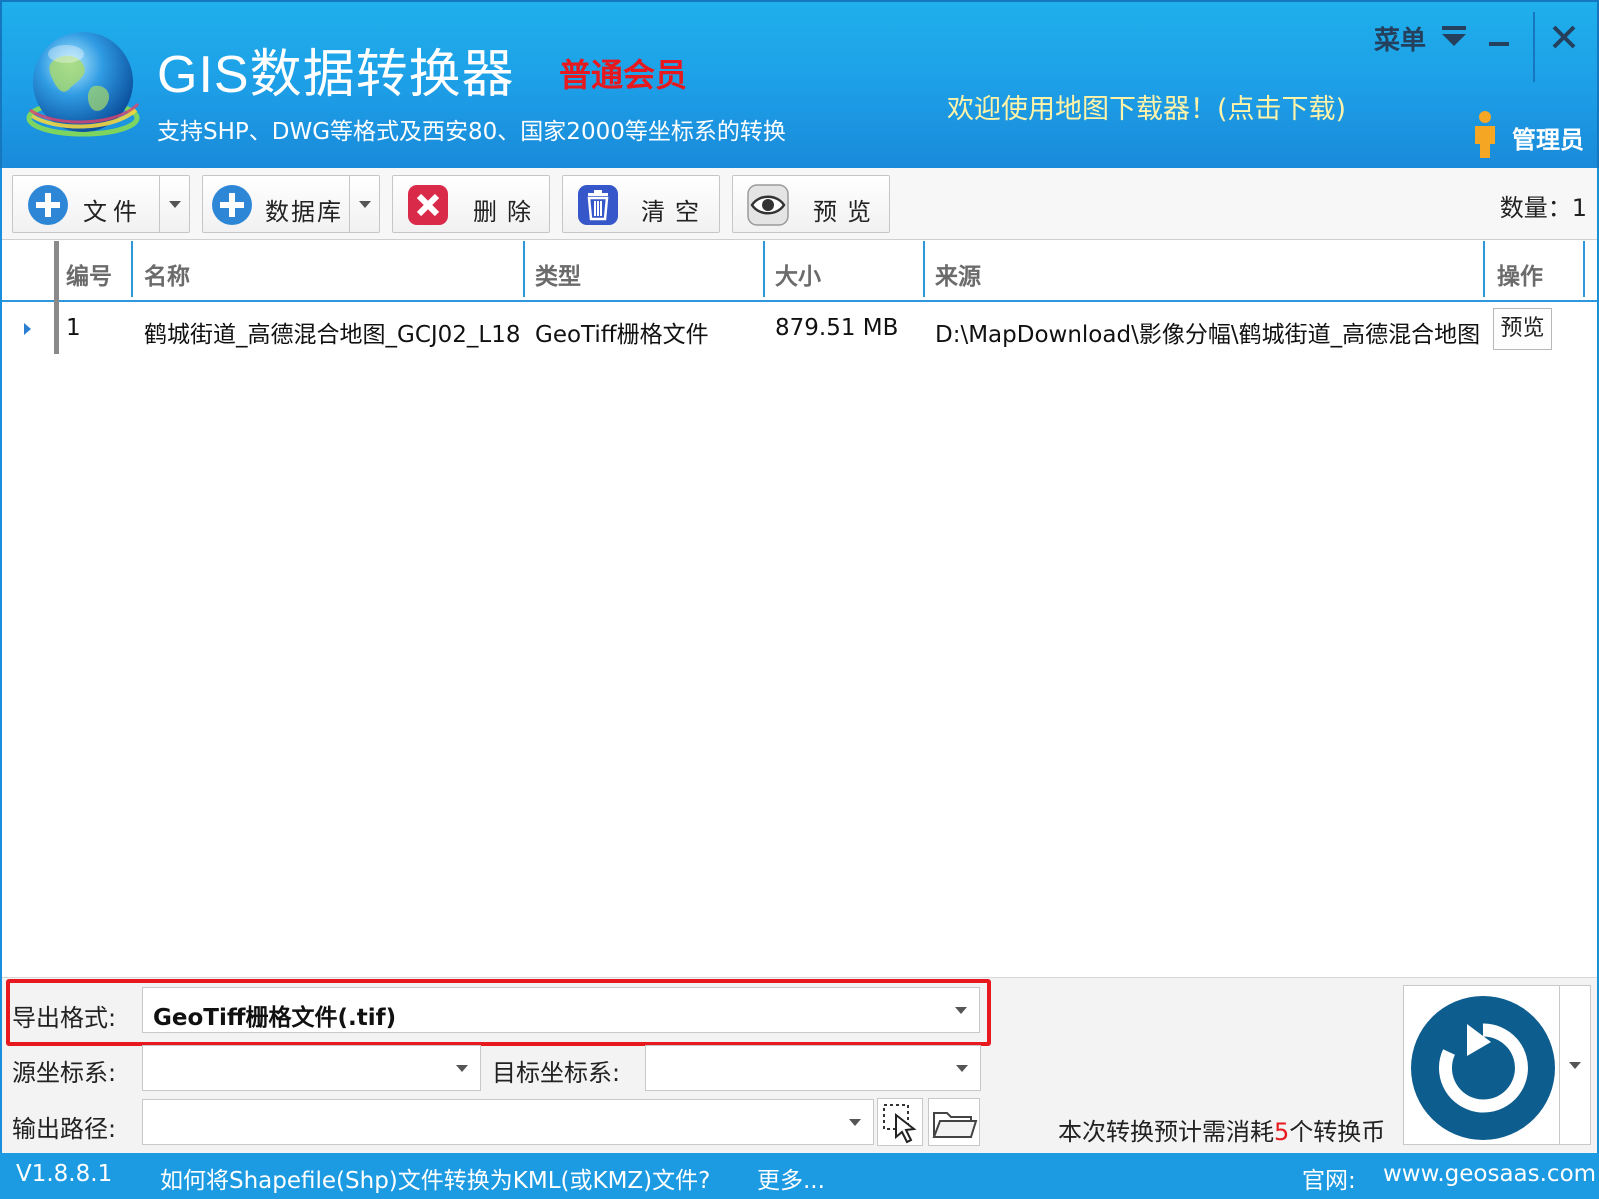 This screenshot has height=1199, width=1599. I want to click on minimize-button, so click(1499, 37).